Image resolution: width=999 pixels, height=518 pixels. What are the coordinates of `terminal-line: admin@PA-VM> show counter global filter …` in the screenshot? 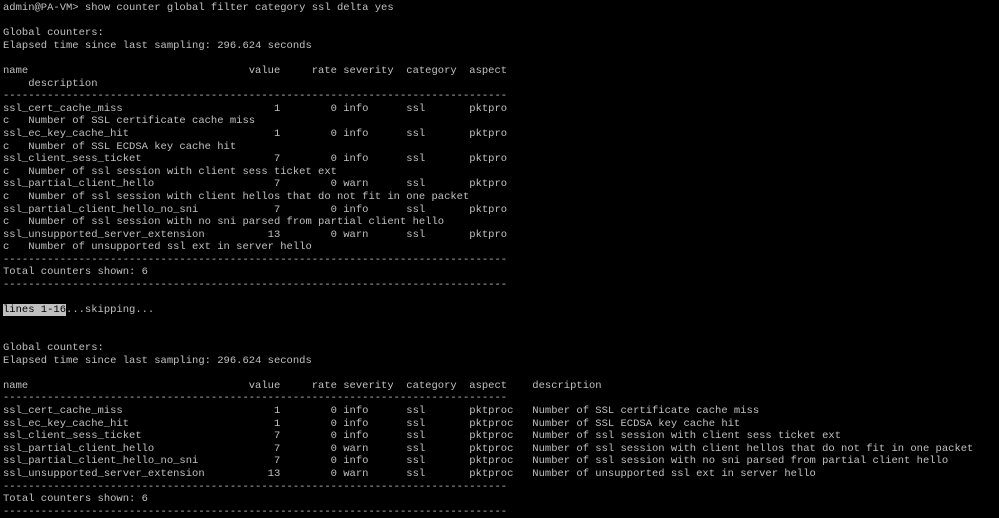 It's located at (198, 8).